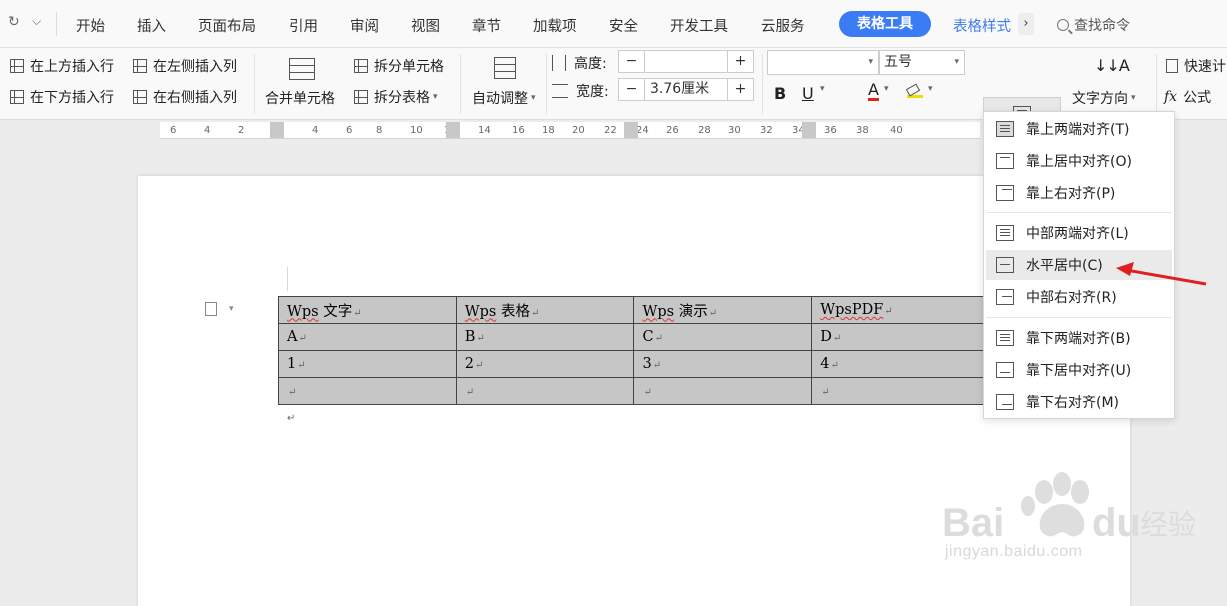  What do you see at coordinates (367, 337) in the screenshot?
I see `table-cell: A↵` at bounding box center [367, 337].